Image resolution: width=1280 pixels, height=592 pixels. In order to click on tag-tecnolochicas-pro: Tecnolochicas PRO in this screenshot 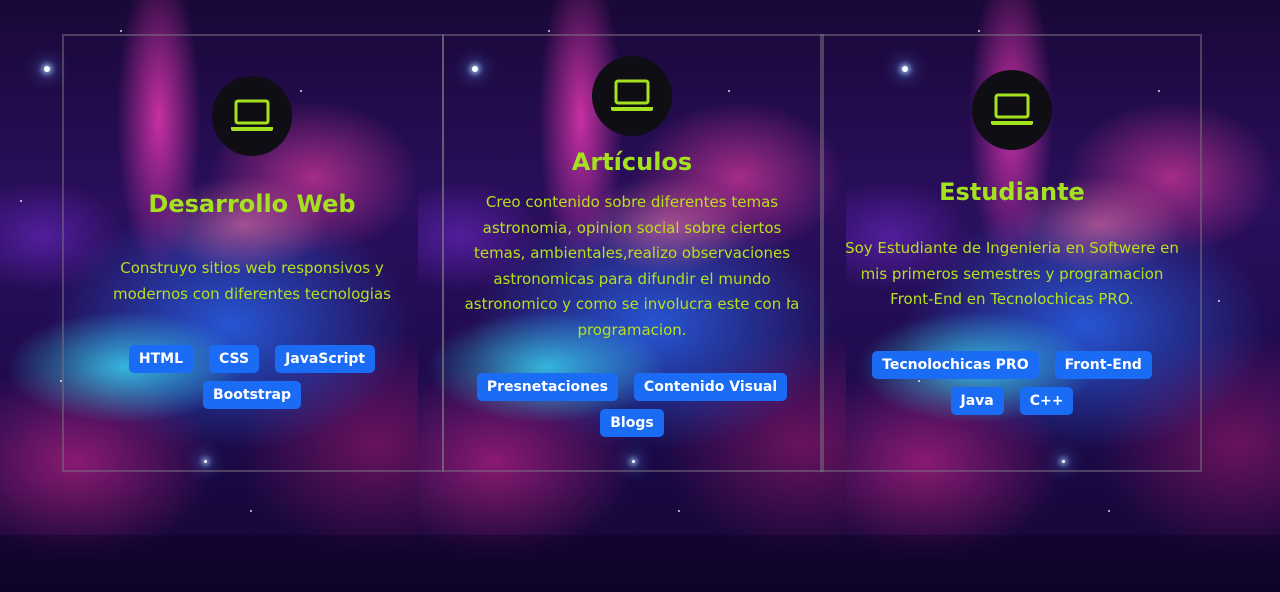, I will do `click(955, 364)`.